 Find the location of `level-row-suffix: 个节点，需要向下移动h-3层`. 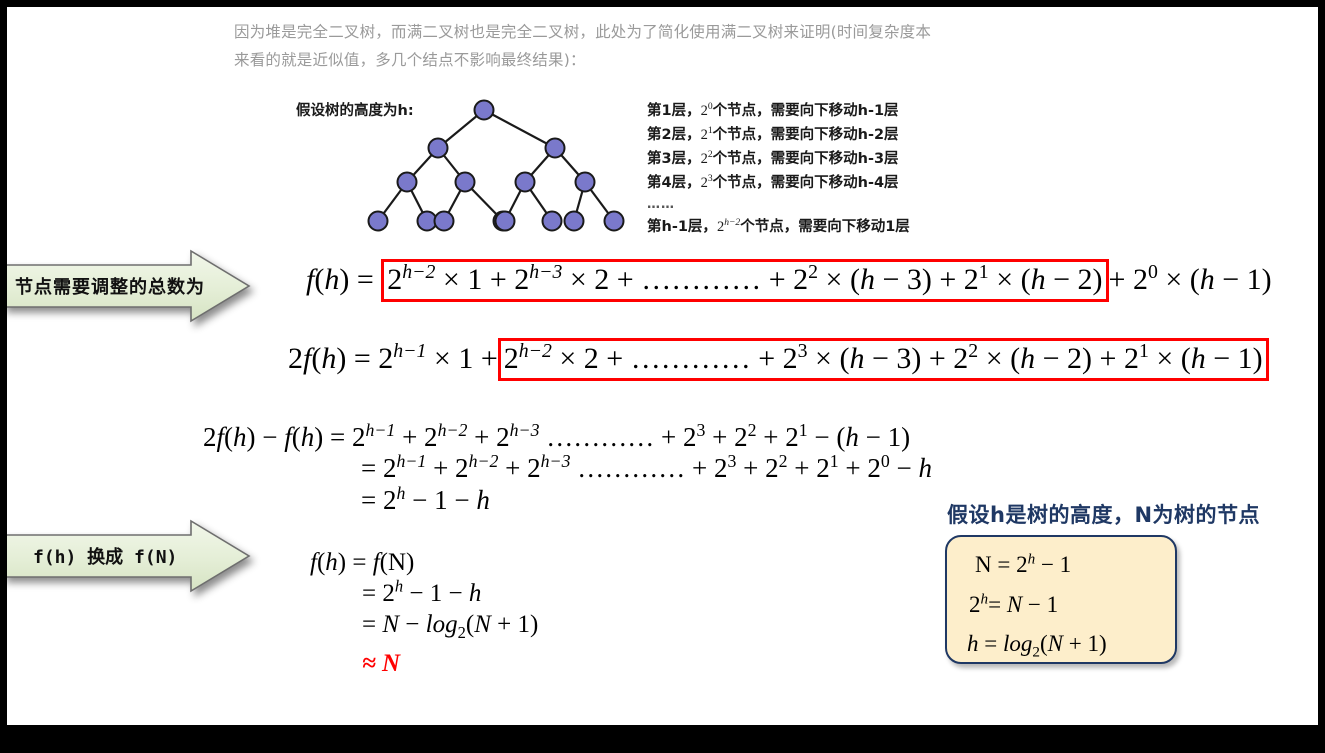

level-row-suffix: 个节点，需要向下移动h-3层 is located at coordinates (805, 159).